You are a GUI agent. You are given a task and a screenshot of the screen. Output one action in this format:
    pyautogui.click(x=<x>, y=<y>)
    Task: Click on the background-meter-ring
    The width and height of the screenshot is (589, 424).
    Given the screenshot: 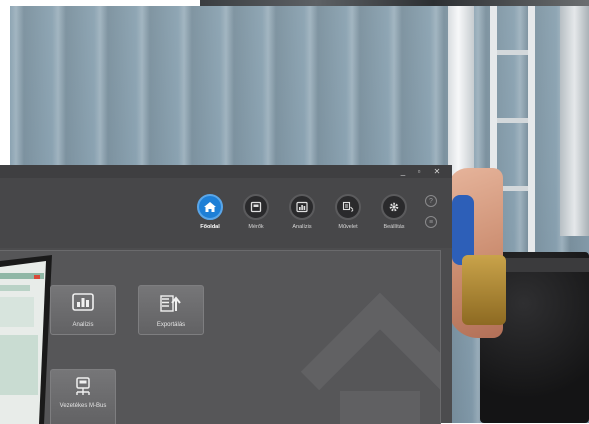 What is the action you would take?
    pyautogui.click(x=543, y=265)
    